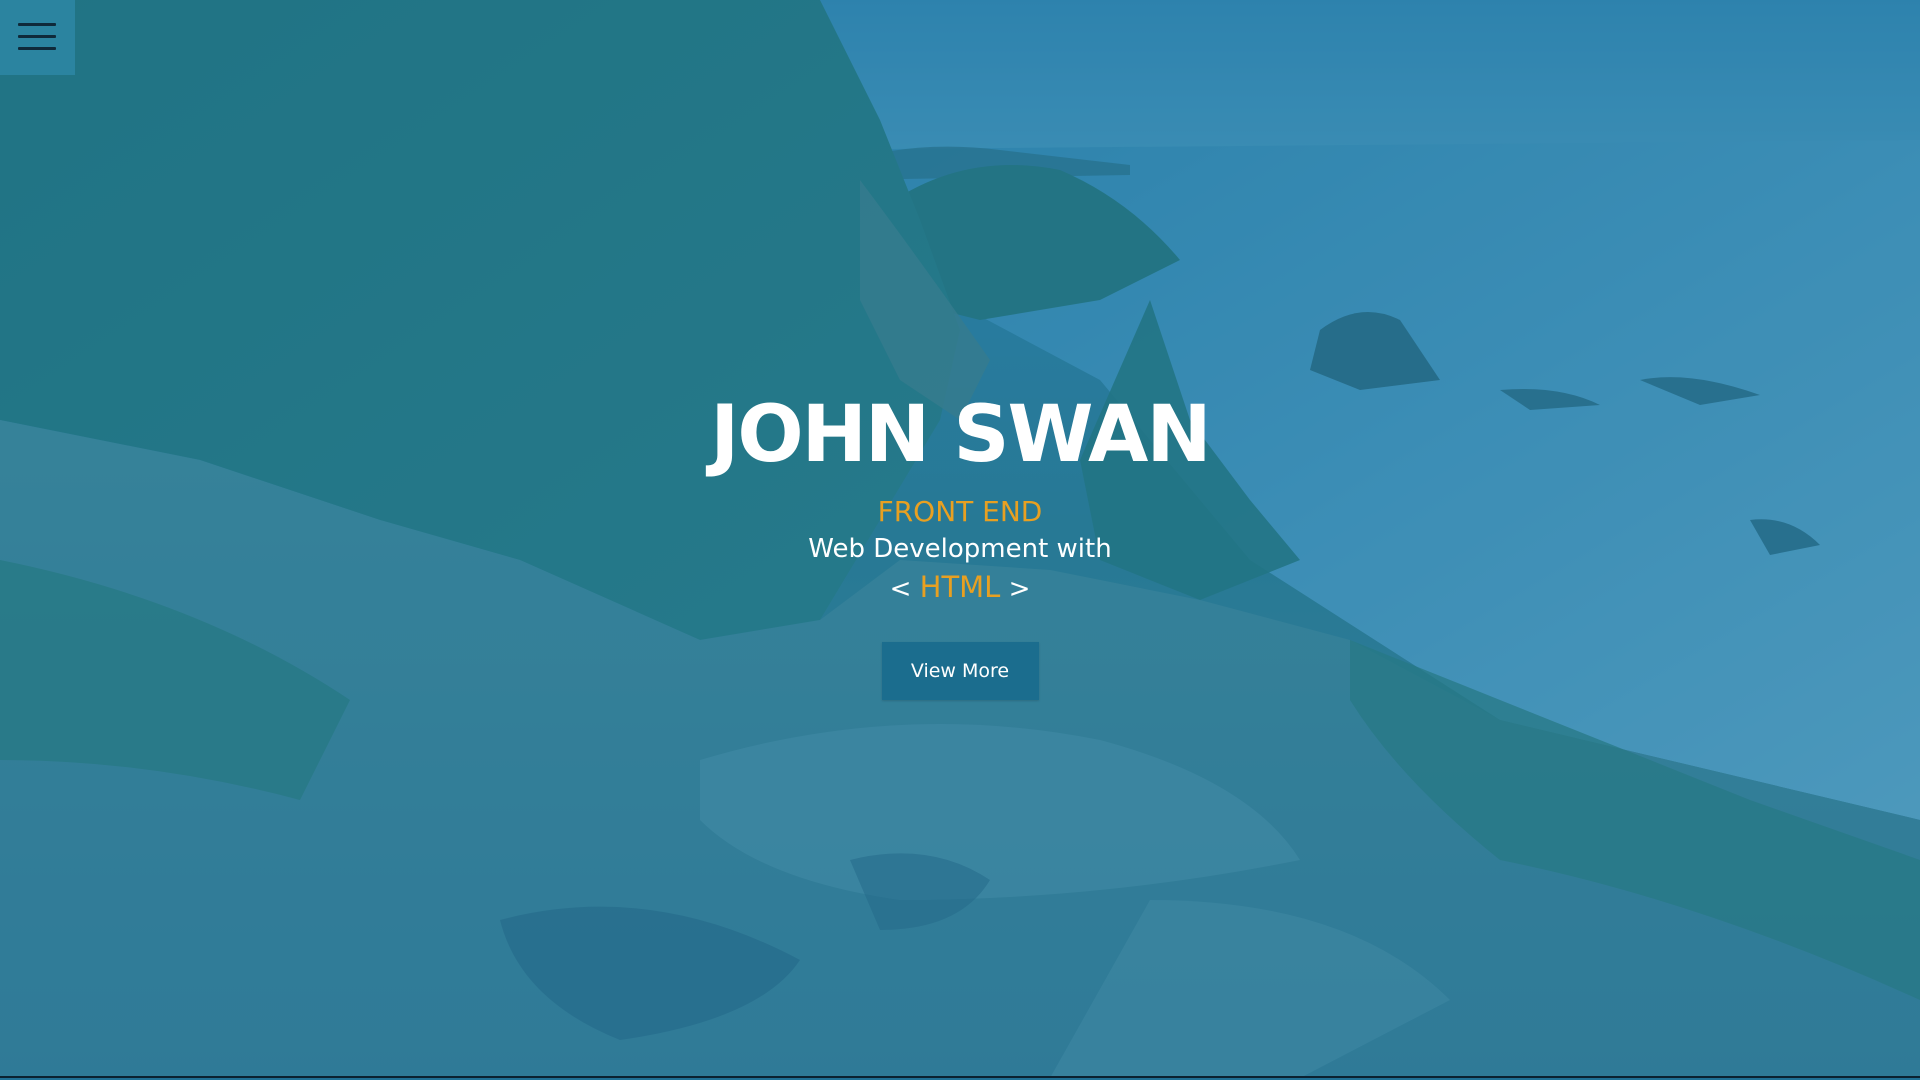 The height and width of the screenshot is (1080, 1920). What do you see at coordinates (960, 671) in the screenshot?
I see `view-more-button: View More` at bounding box center [960, 671].